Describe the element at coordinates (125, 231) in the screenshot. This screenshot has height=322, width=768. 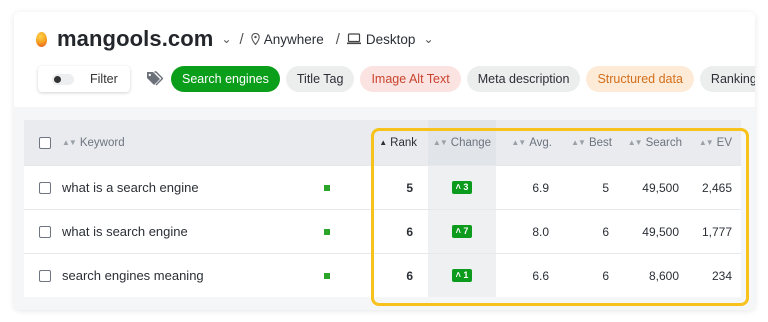
I see `keyword-cell: what is search engine` at that location.